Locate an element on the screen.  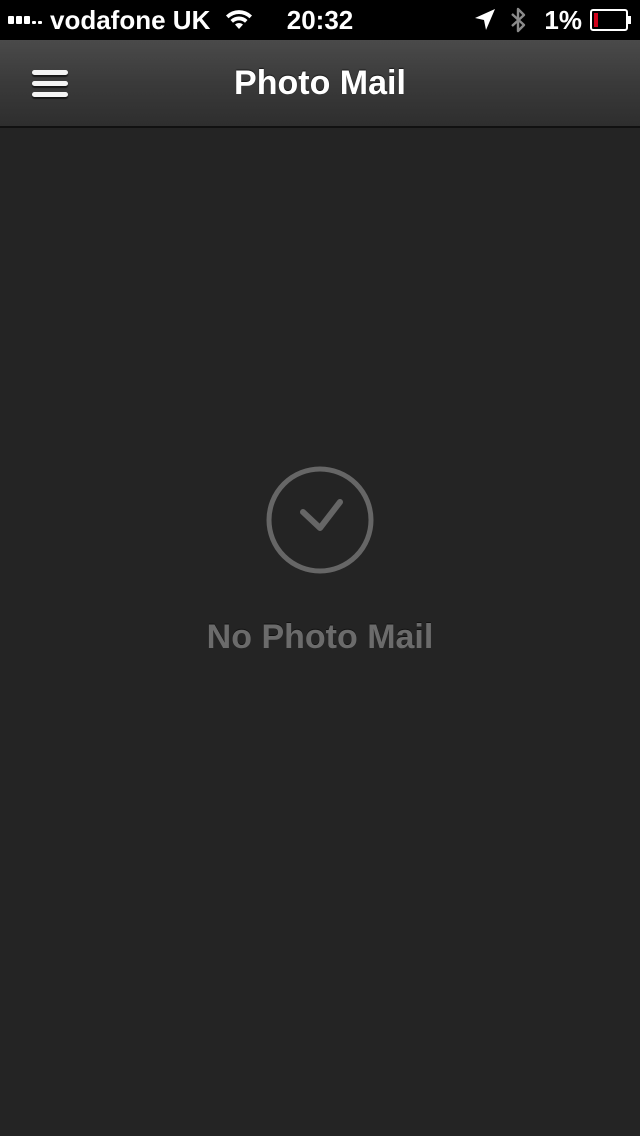
menu-button is located at coordinates (50, 83).